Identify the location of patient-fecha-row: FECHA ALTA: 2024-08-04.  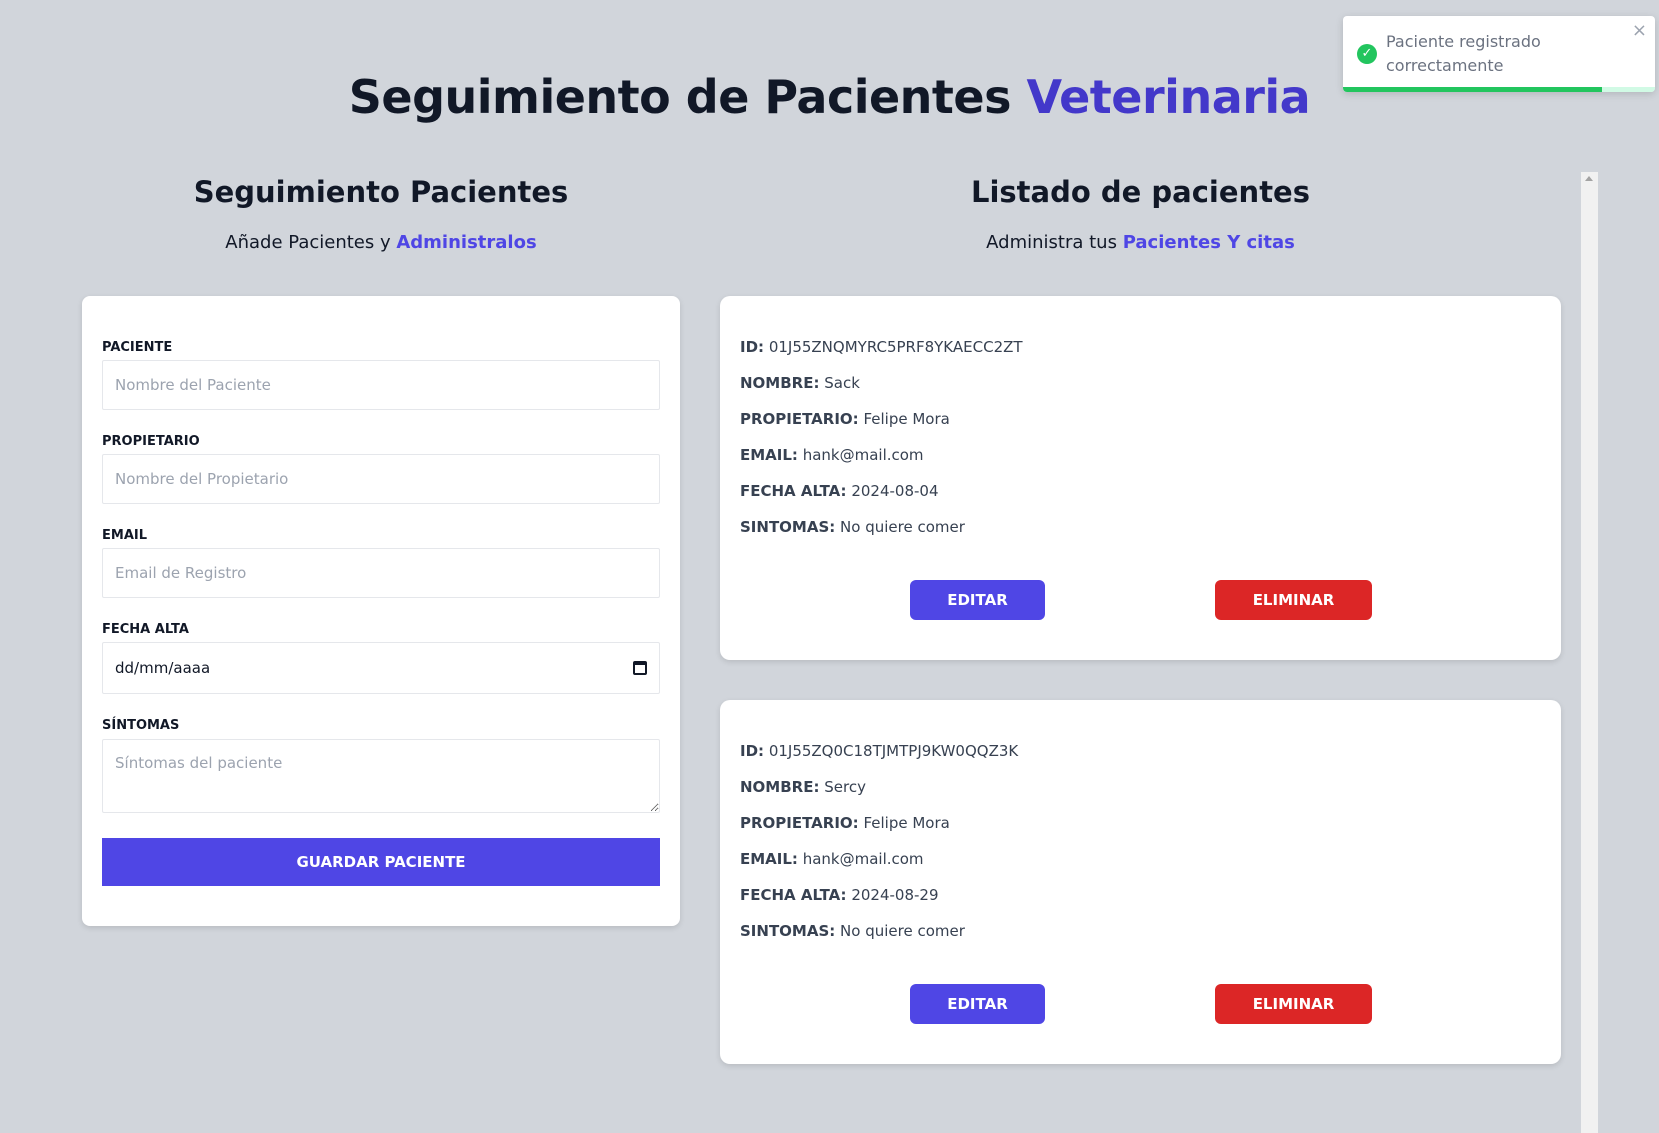
(839, 491).